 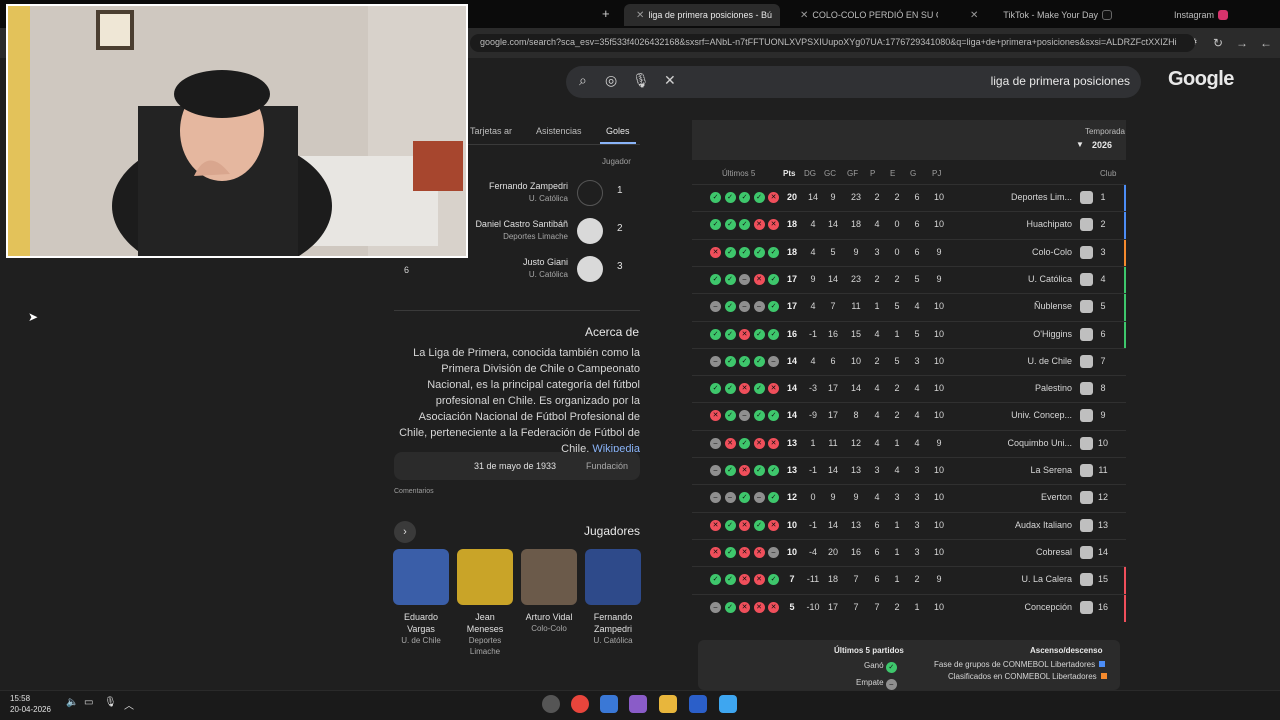 I want to click on chevron-down-icon: ▼, so click(x=1080, y=144).